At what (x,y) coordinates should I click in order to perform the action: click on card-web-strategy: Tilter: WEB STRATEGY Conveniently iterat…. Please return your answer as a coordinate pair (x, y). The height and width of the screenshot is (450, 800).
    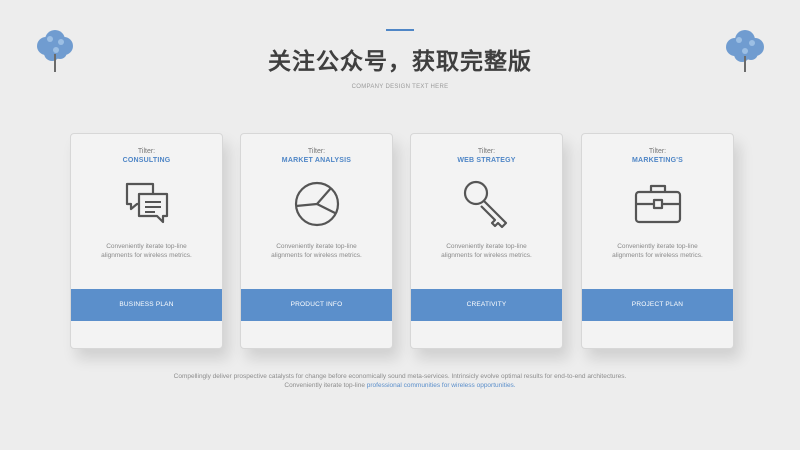
    Looking at the image, I should click on (486, 241).